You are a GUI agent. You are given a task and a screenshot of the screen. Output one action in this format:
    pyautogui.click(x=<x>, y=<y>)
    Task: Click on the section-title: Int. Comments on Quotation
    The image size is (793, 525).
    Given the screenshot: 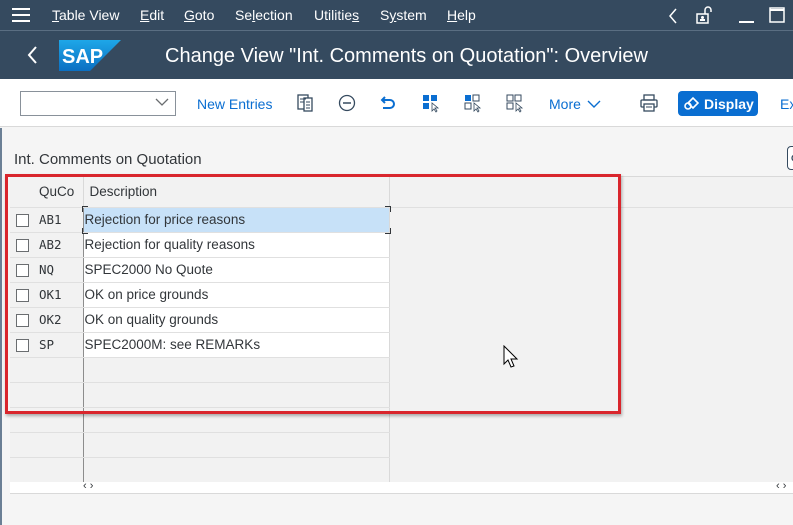 What is the action you would take?
    pyautogui.click(x=108, y=159)
    